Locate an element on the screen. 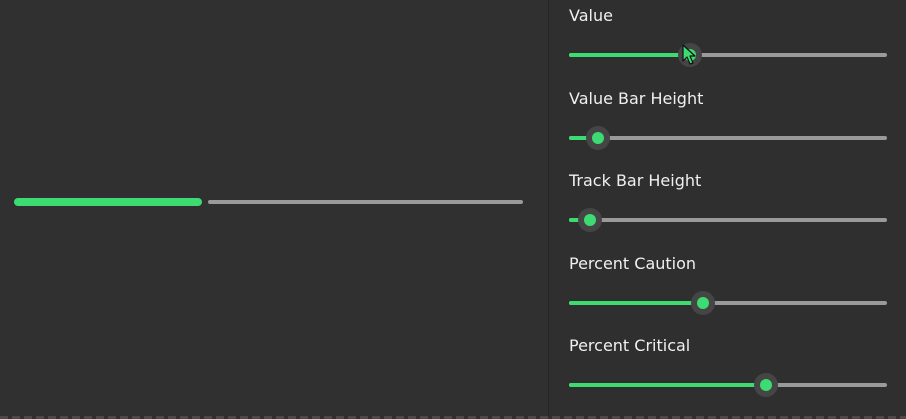 The height and width of the screenshot is (419, 906). percent-critical-slider-thumb is located at coordinates (766, 385).